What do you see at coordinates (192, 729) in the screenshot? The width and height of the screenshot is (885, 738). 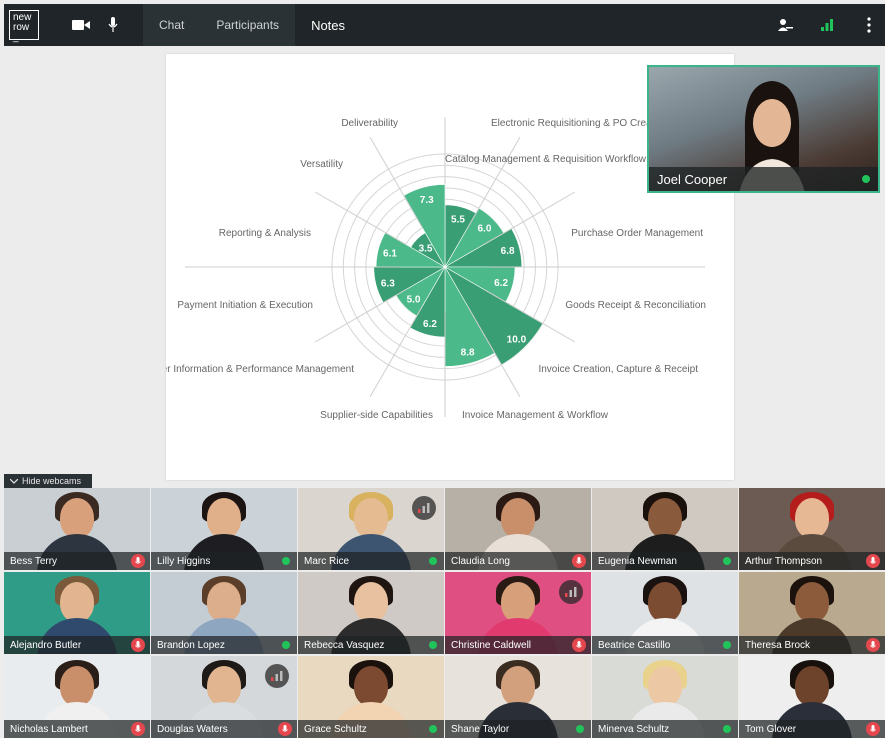 I see `participant-name: Douglas Waters` at bounding box center [192, 729].